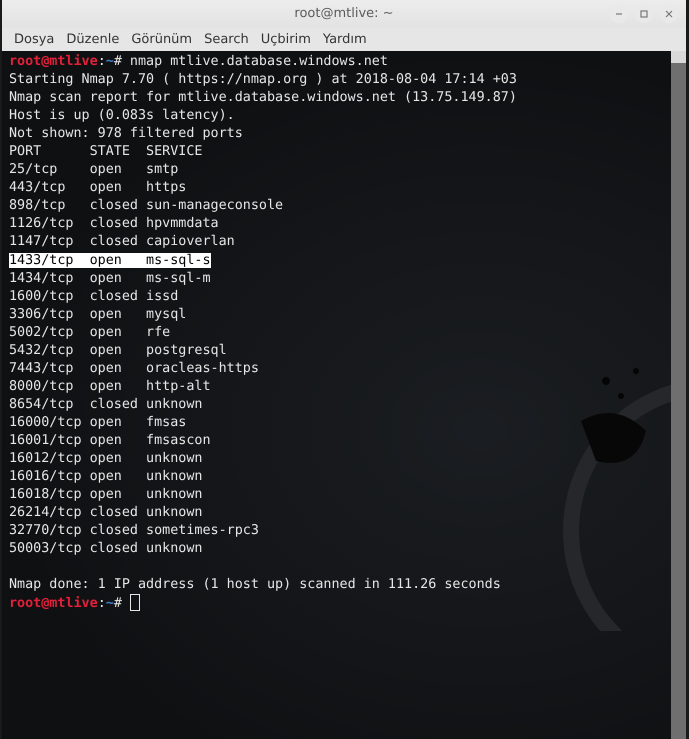 Image resolution: width=689 pixels, height=739 pixels. What do you see at coordinates (110, 440) in the screenshot?
I see `terminal-line: 16001/tcp open fmsascon` at bounding box center [110, 440].